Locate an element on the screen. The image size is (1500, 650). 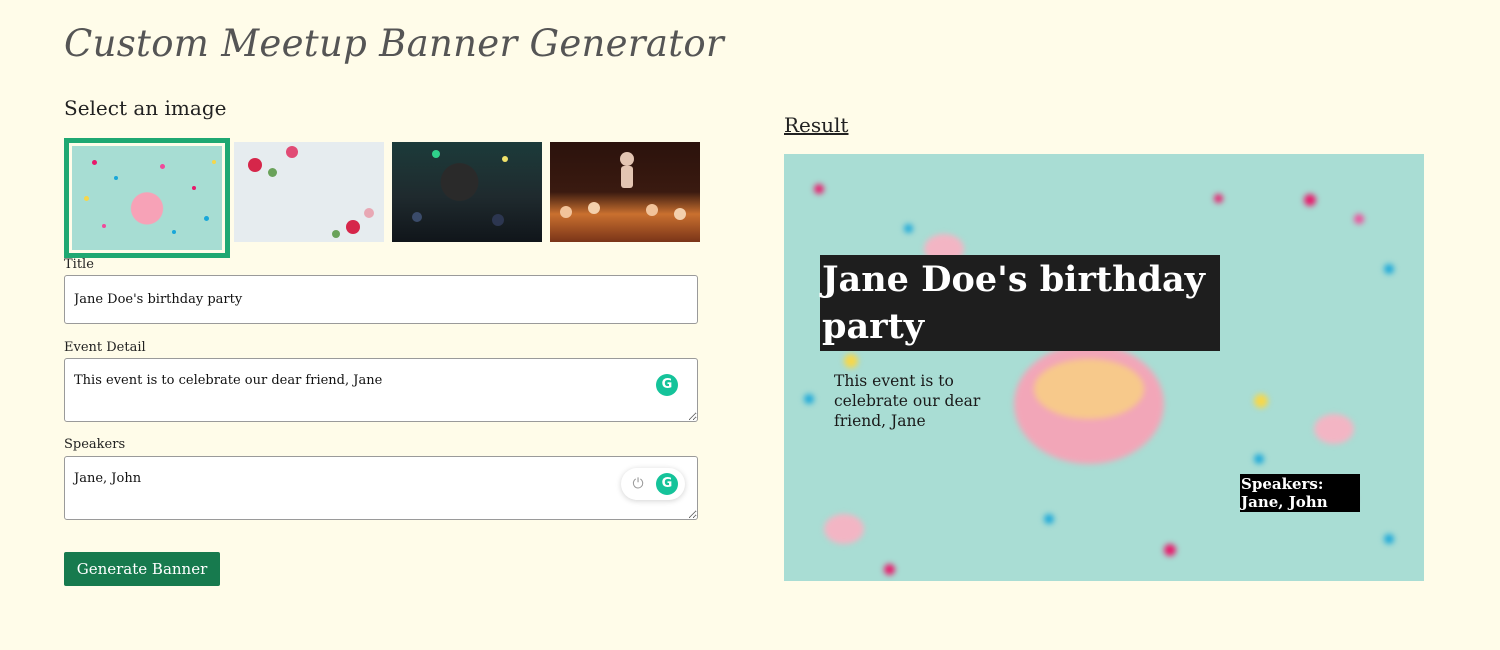
image-option-crowd is located at coordinates (625, 192).